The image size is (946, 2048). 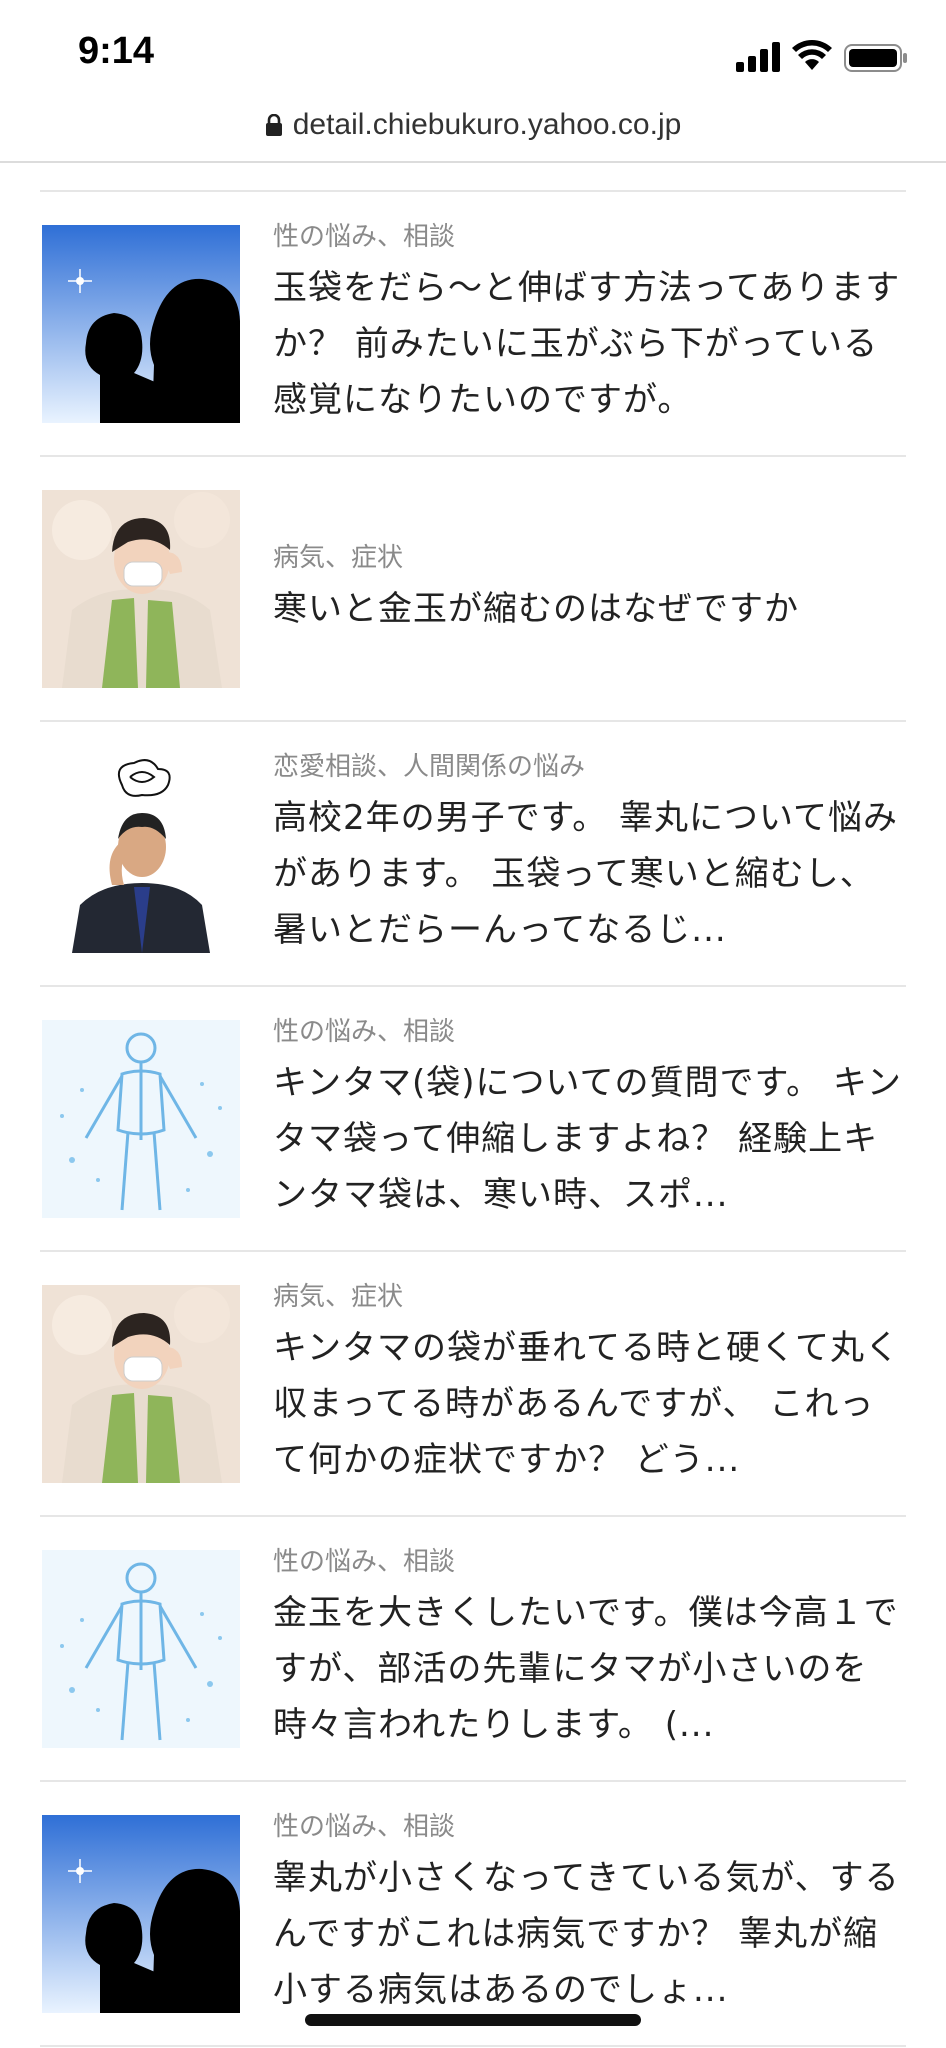 I want to click on question-item: 病気、症状 寒いと金玉が縮むのはなぜですか, so click(x=473, y=589).